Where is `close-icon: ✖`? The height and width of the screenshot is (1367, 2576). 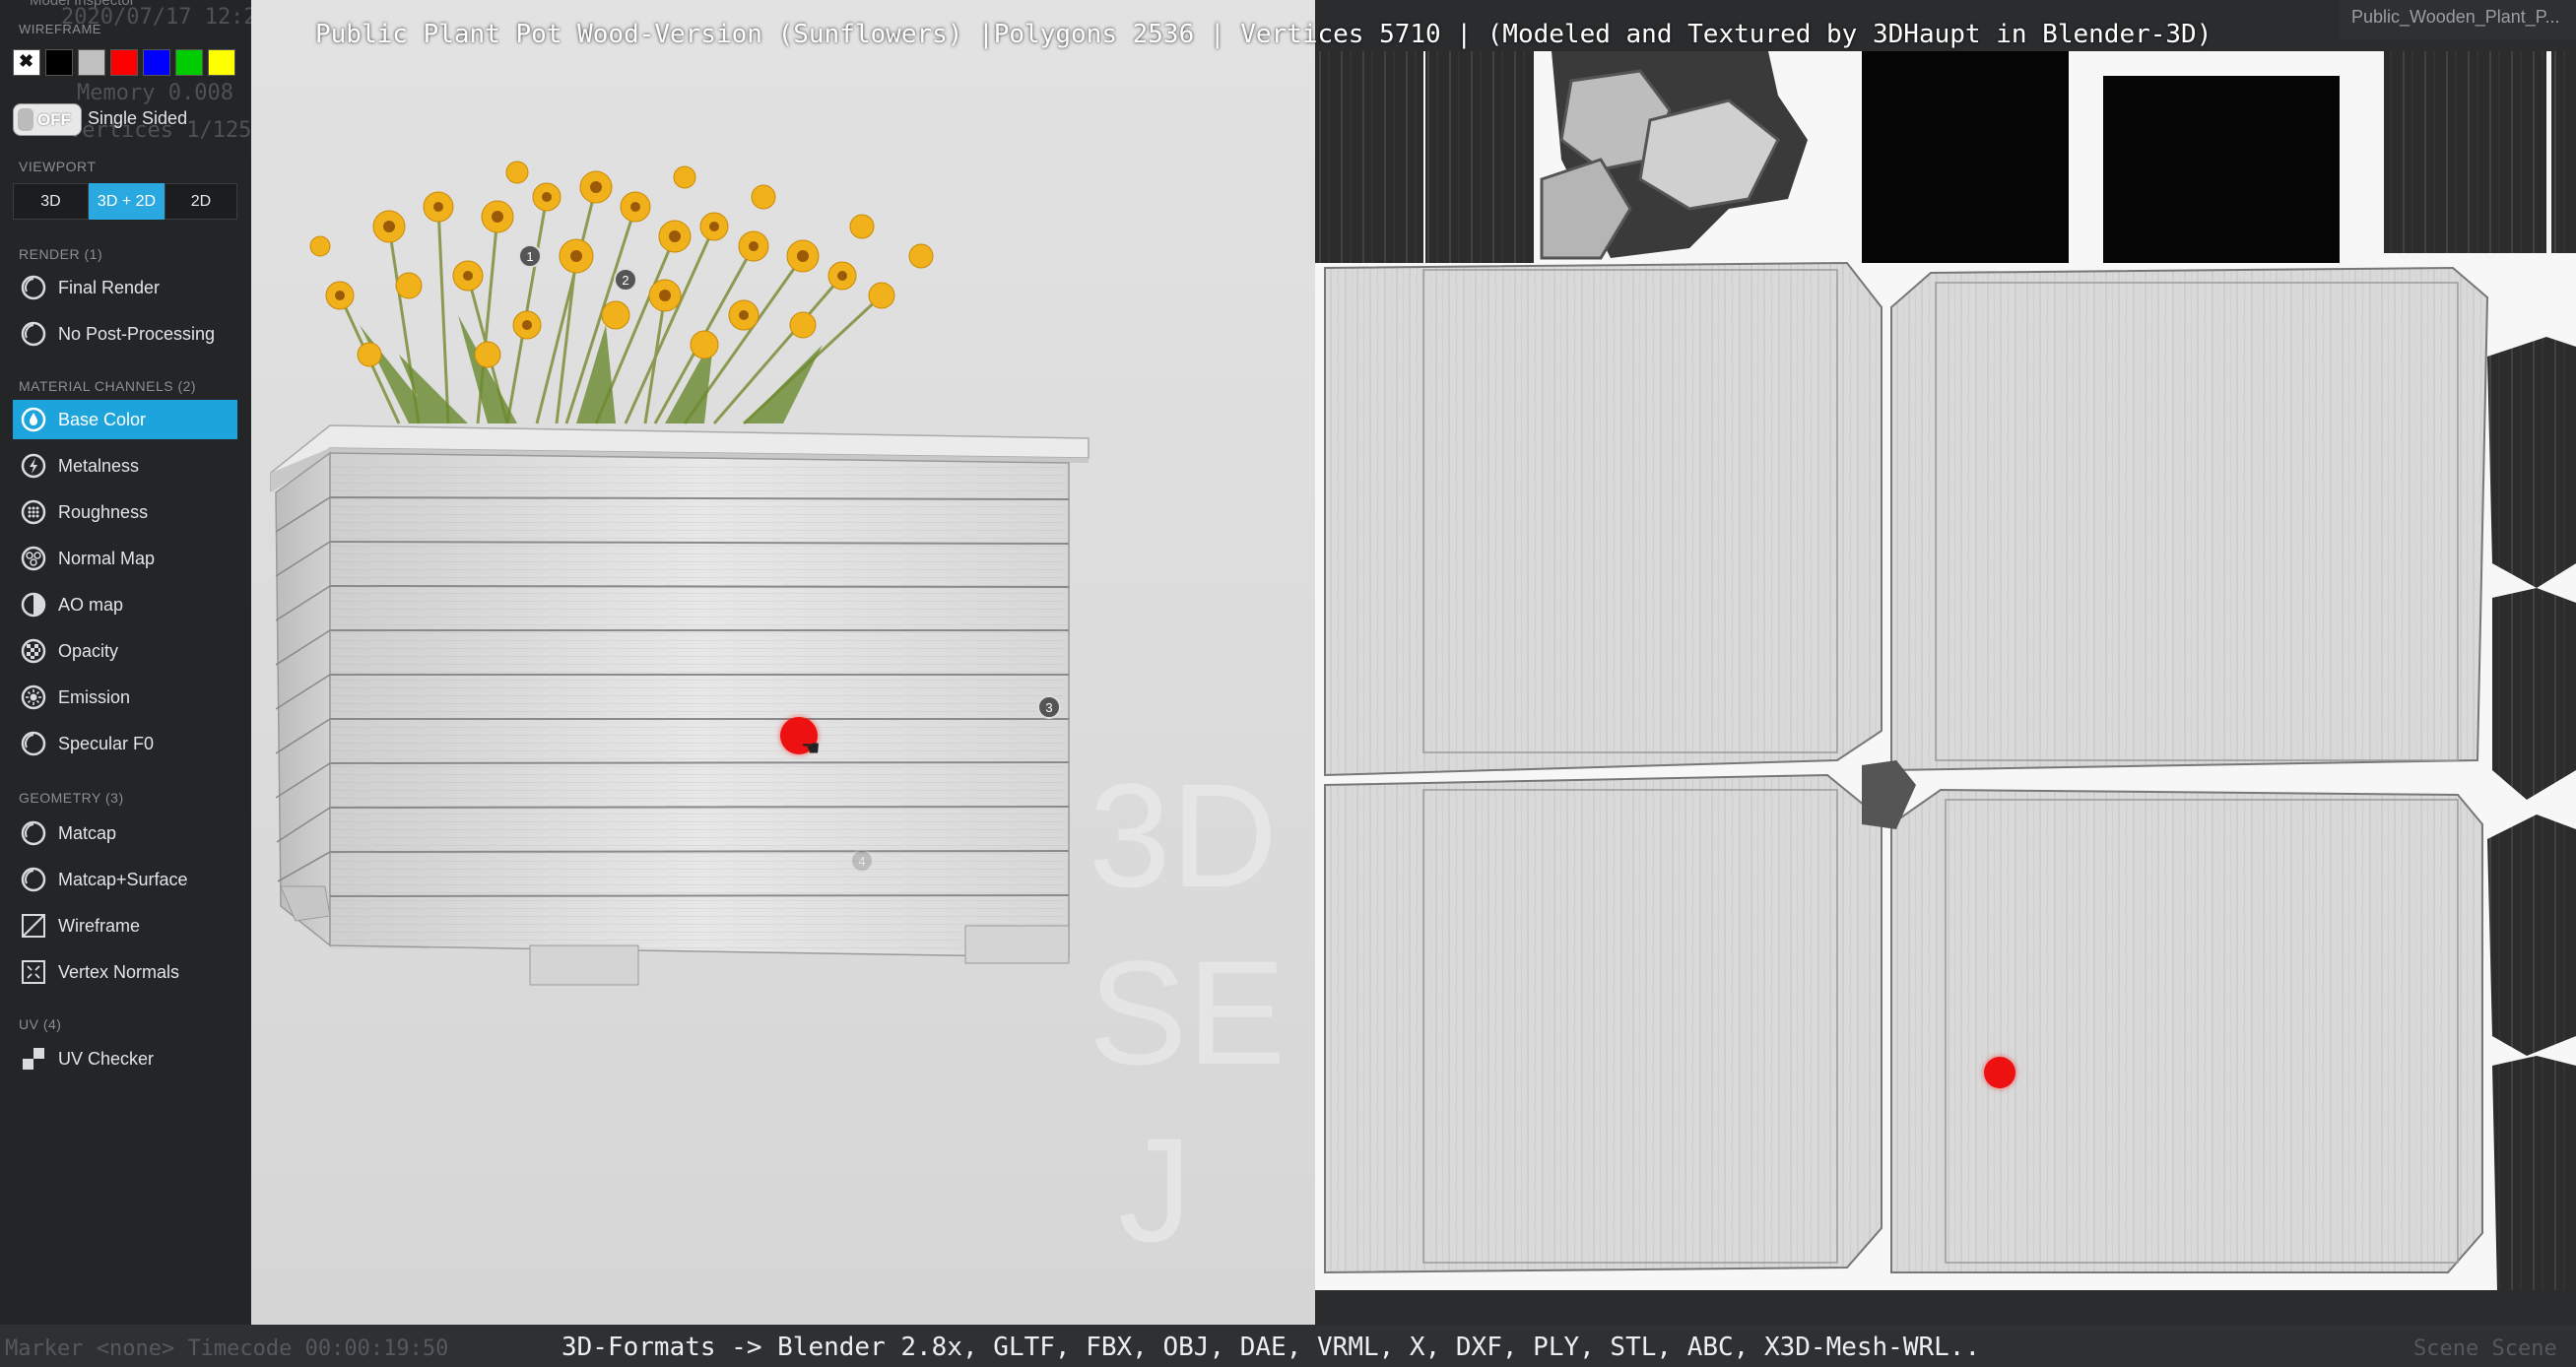 close-icon: ✖ is located at coordinates (27, 61).